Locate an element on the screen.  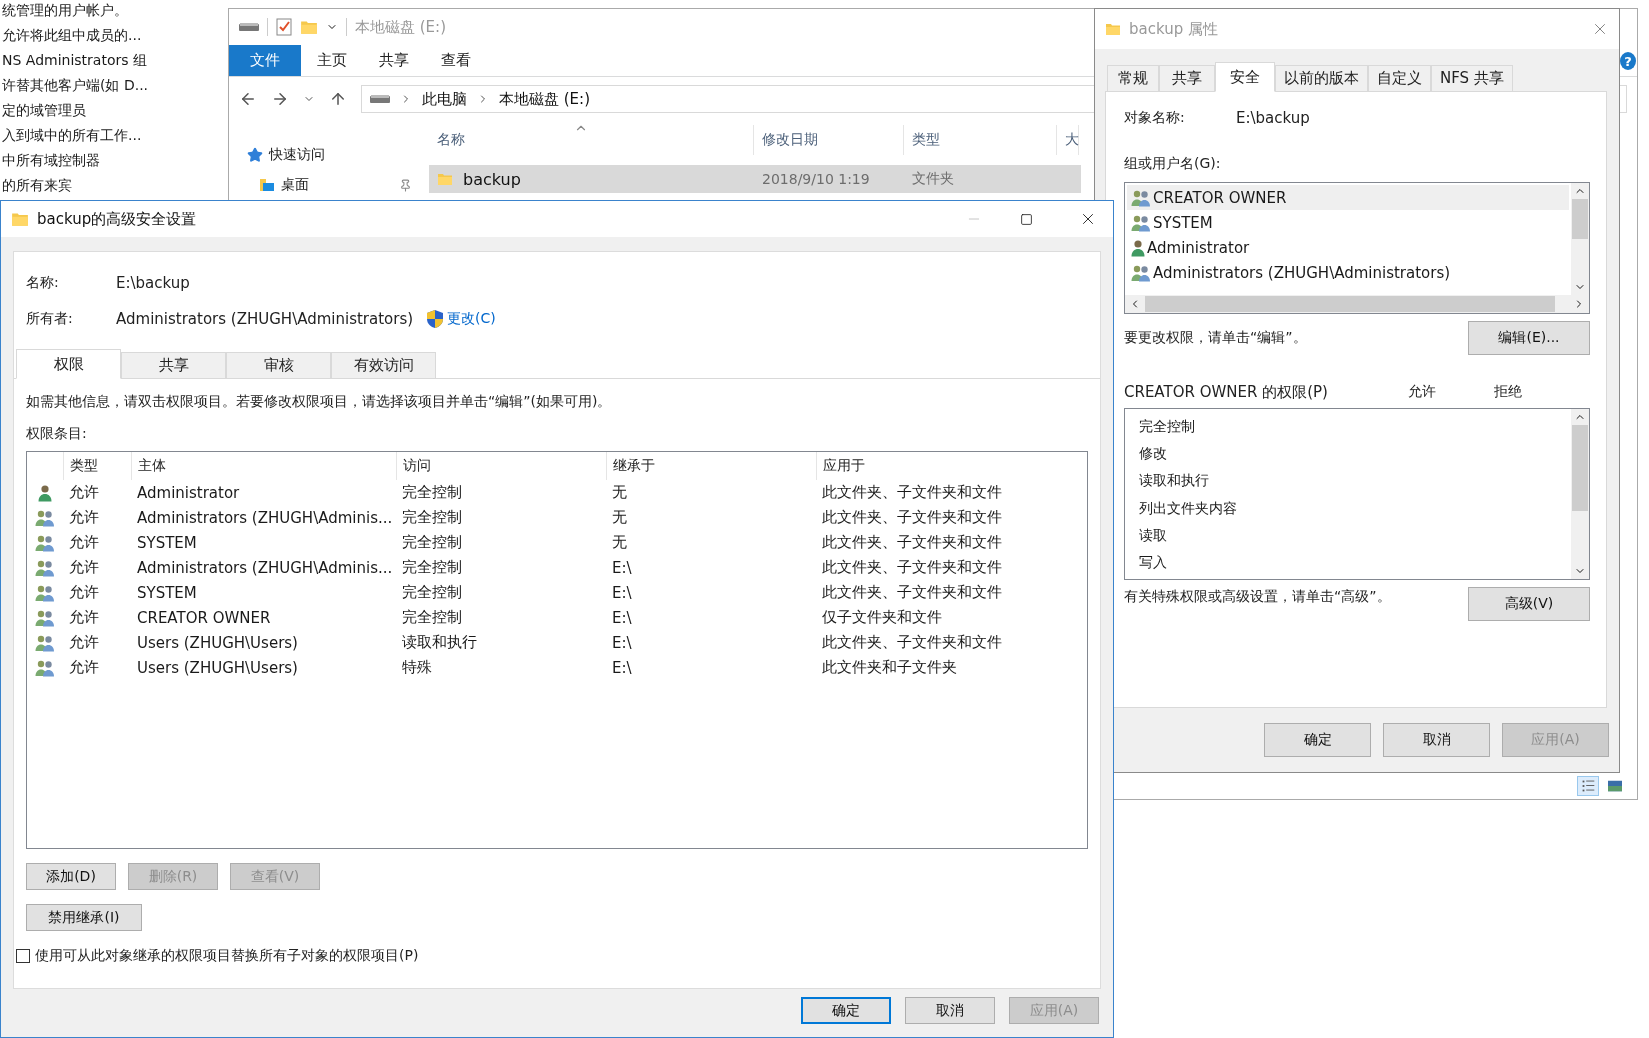
list-box: CREATOR OWNER SYSTEM Administrator Administrators (ZHUGH\Administrators) is located at coordinates (1357, 248).